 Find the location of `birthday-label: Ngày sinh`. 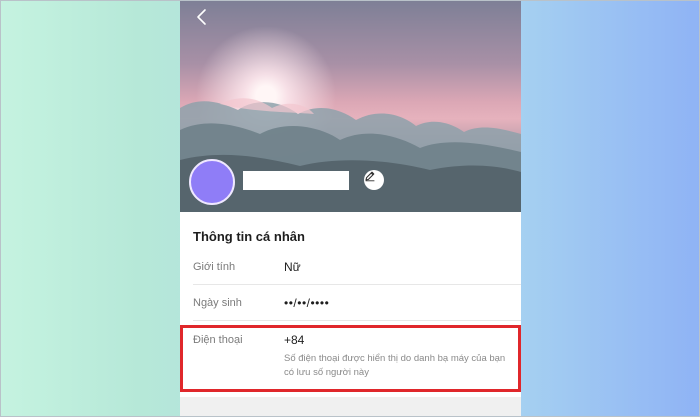

birthday-label: Ngày sinh is located at coordinates (217, 303).